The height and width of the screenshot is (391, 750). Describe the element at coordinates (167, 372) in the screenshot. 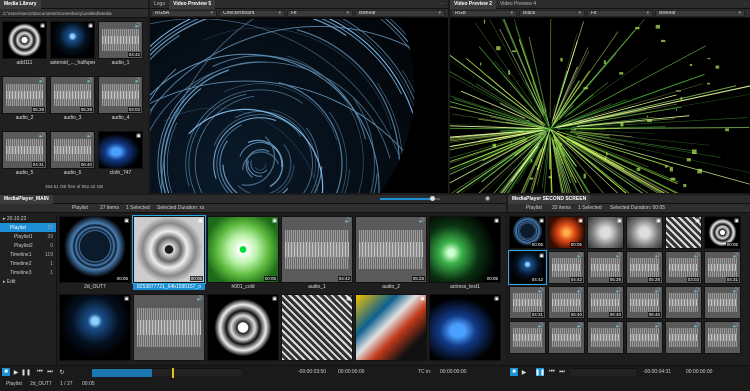

I see `timeline-ruler` at that location.